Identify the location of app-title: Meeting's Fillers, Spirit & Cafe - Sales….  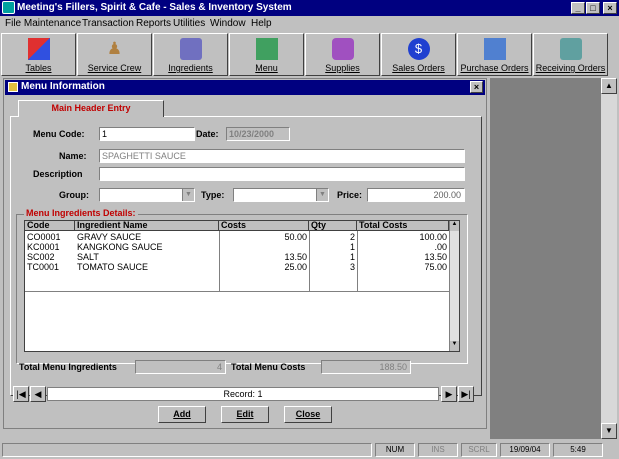
(154, 7).